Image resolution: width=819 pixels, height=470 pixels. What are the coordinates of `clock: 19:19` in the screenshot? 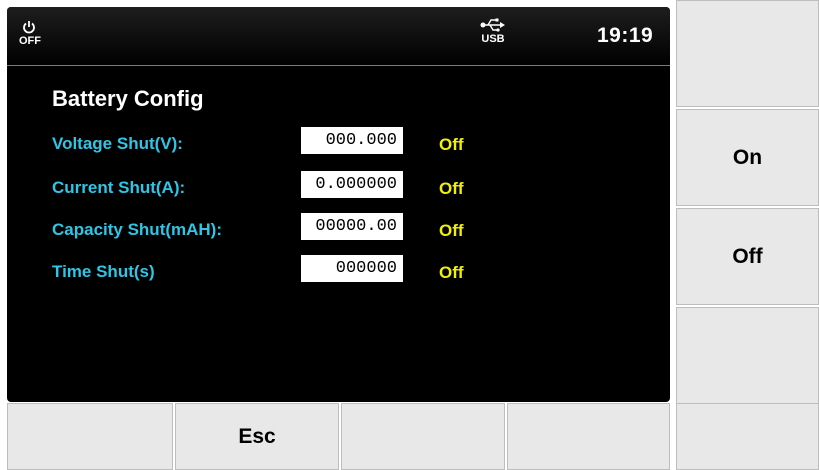 It's located at (625, 35).